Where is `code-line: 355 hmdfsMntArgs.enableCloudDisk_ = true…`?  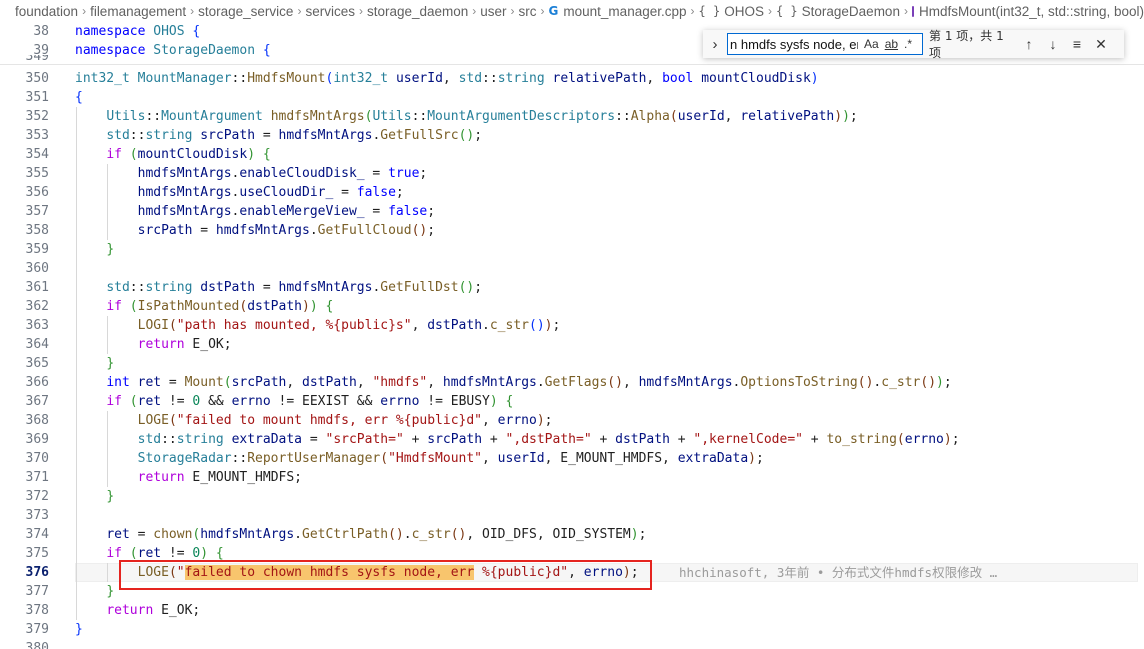
code-line: 355 hmdfsMntArgs.enableCloudDisk_ = true… is located at coordinates (572, 173).